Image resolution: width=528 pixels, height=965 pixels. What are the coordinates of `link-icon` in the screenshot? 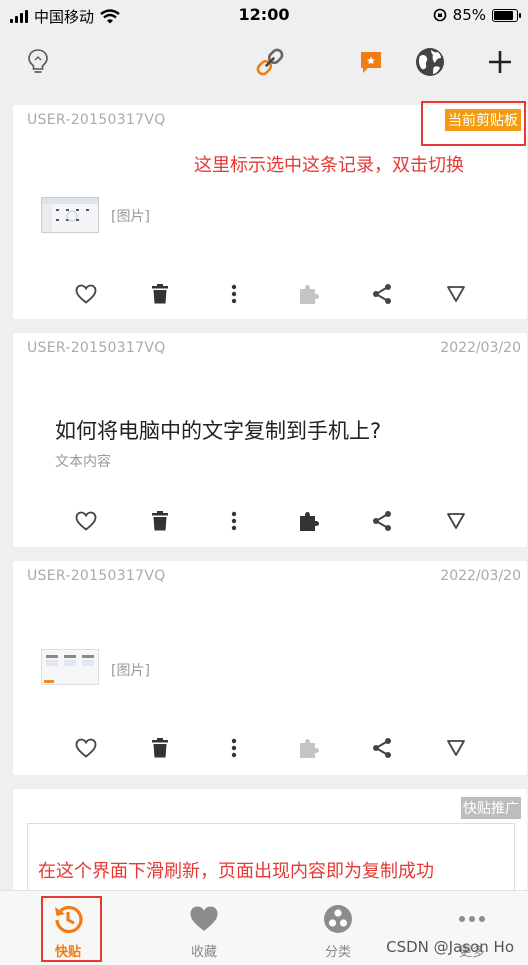 It's located at (270, 62).